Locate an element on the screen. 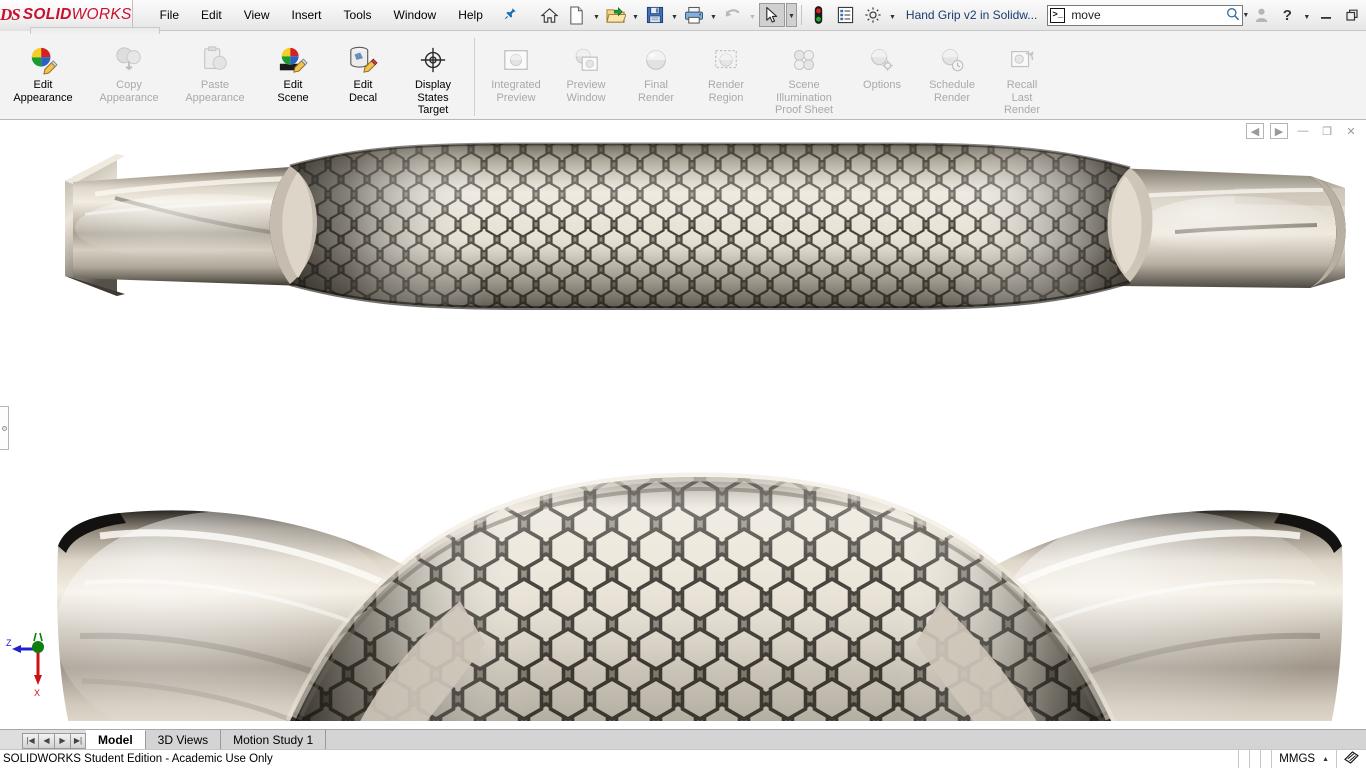 Image resolution: width=1366 pixels, height=768 pixels. scene-illumination-proof-sheet-label: Scene Illumination Proof Sheet is located at coordinates (804, 98).